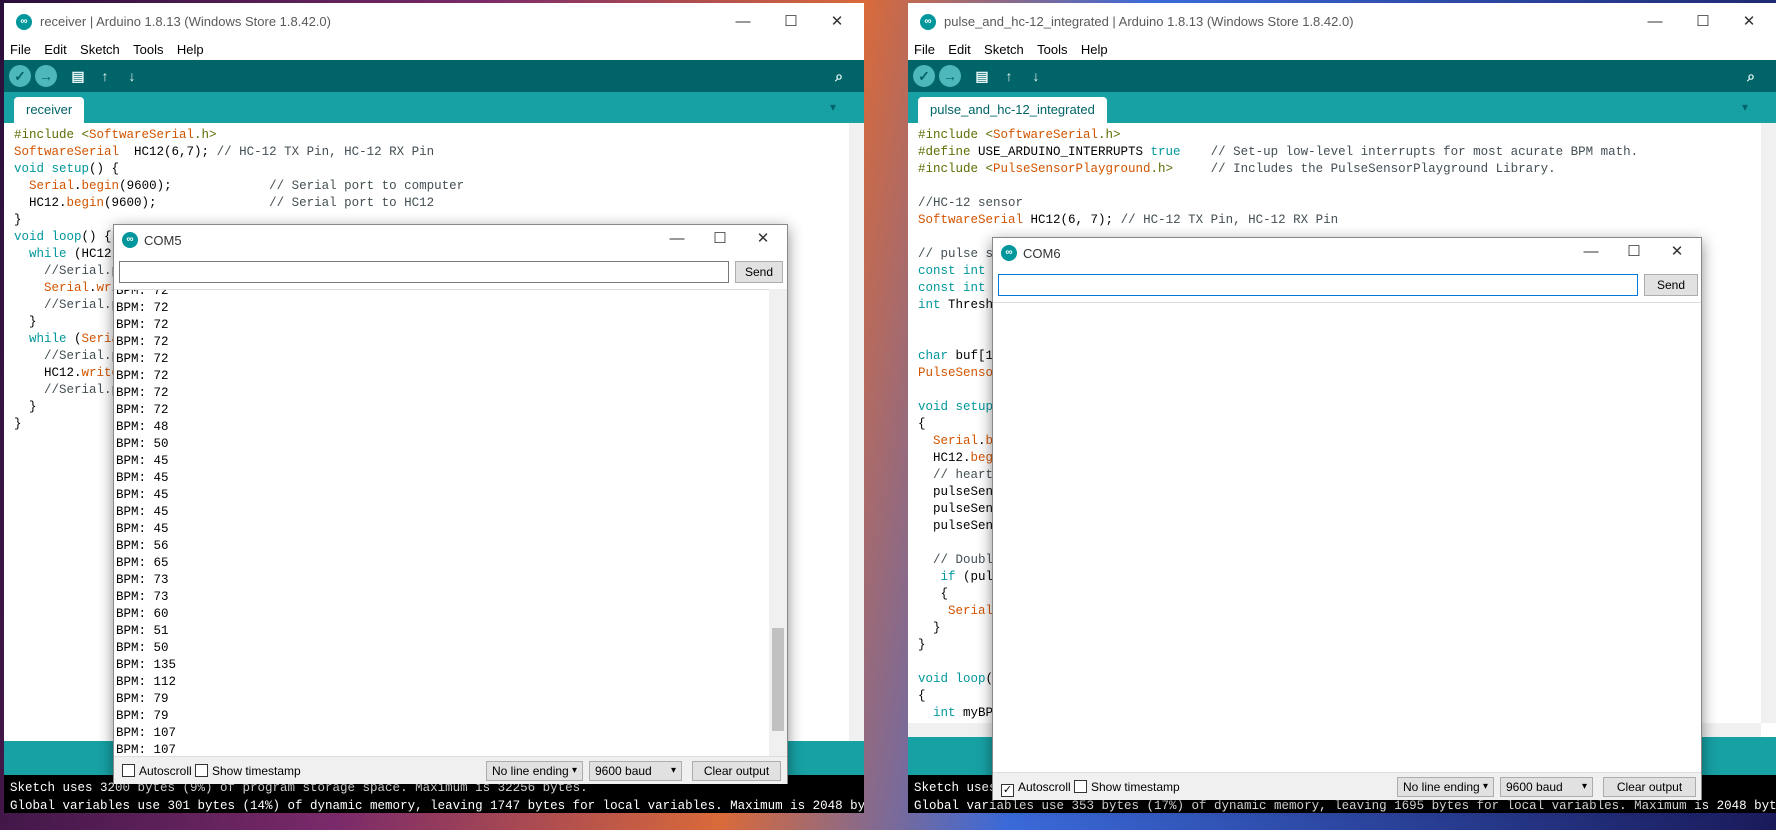 Image resolution: width=1776 pixels, height=830 pixels. Describe the element at coordinates (142, 529) in the screenshot. I see `serial-line: BPM: 45` at that location.